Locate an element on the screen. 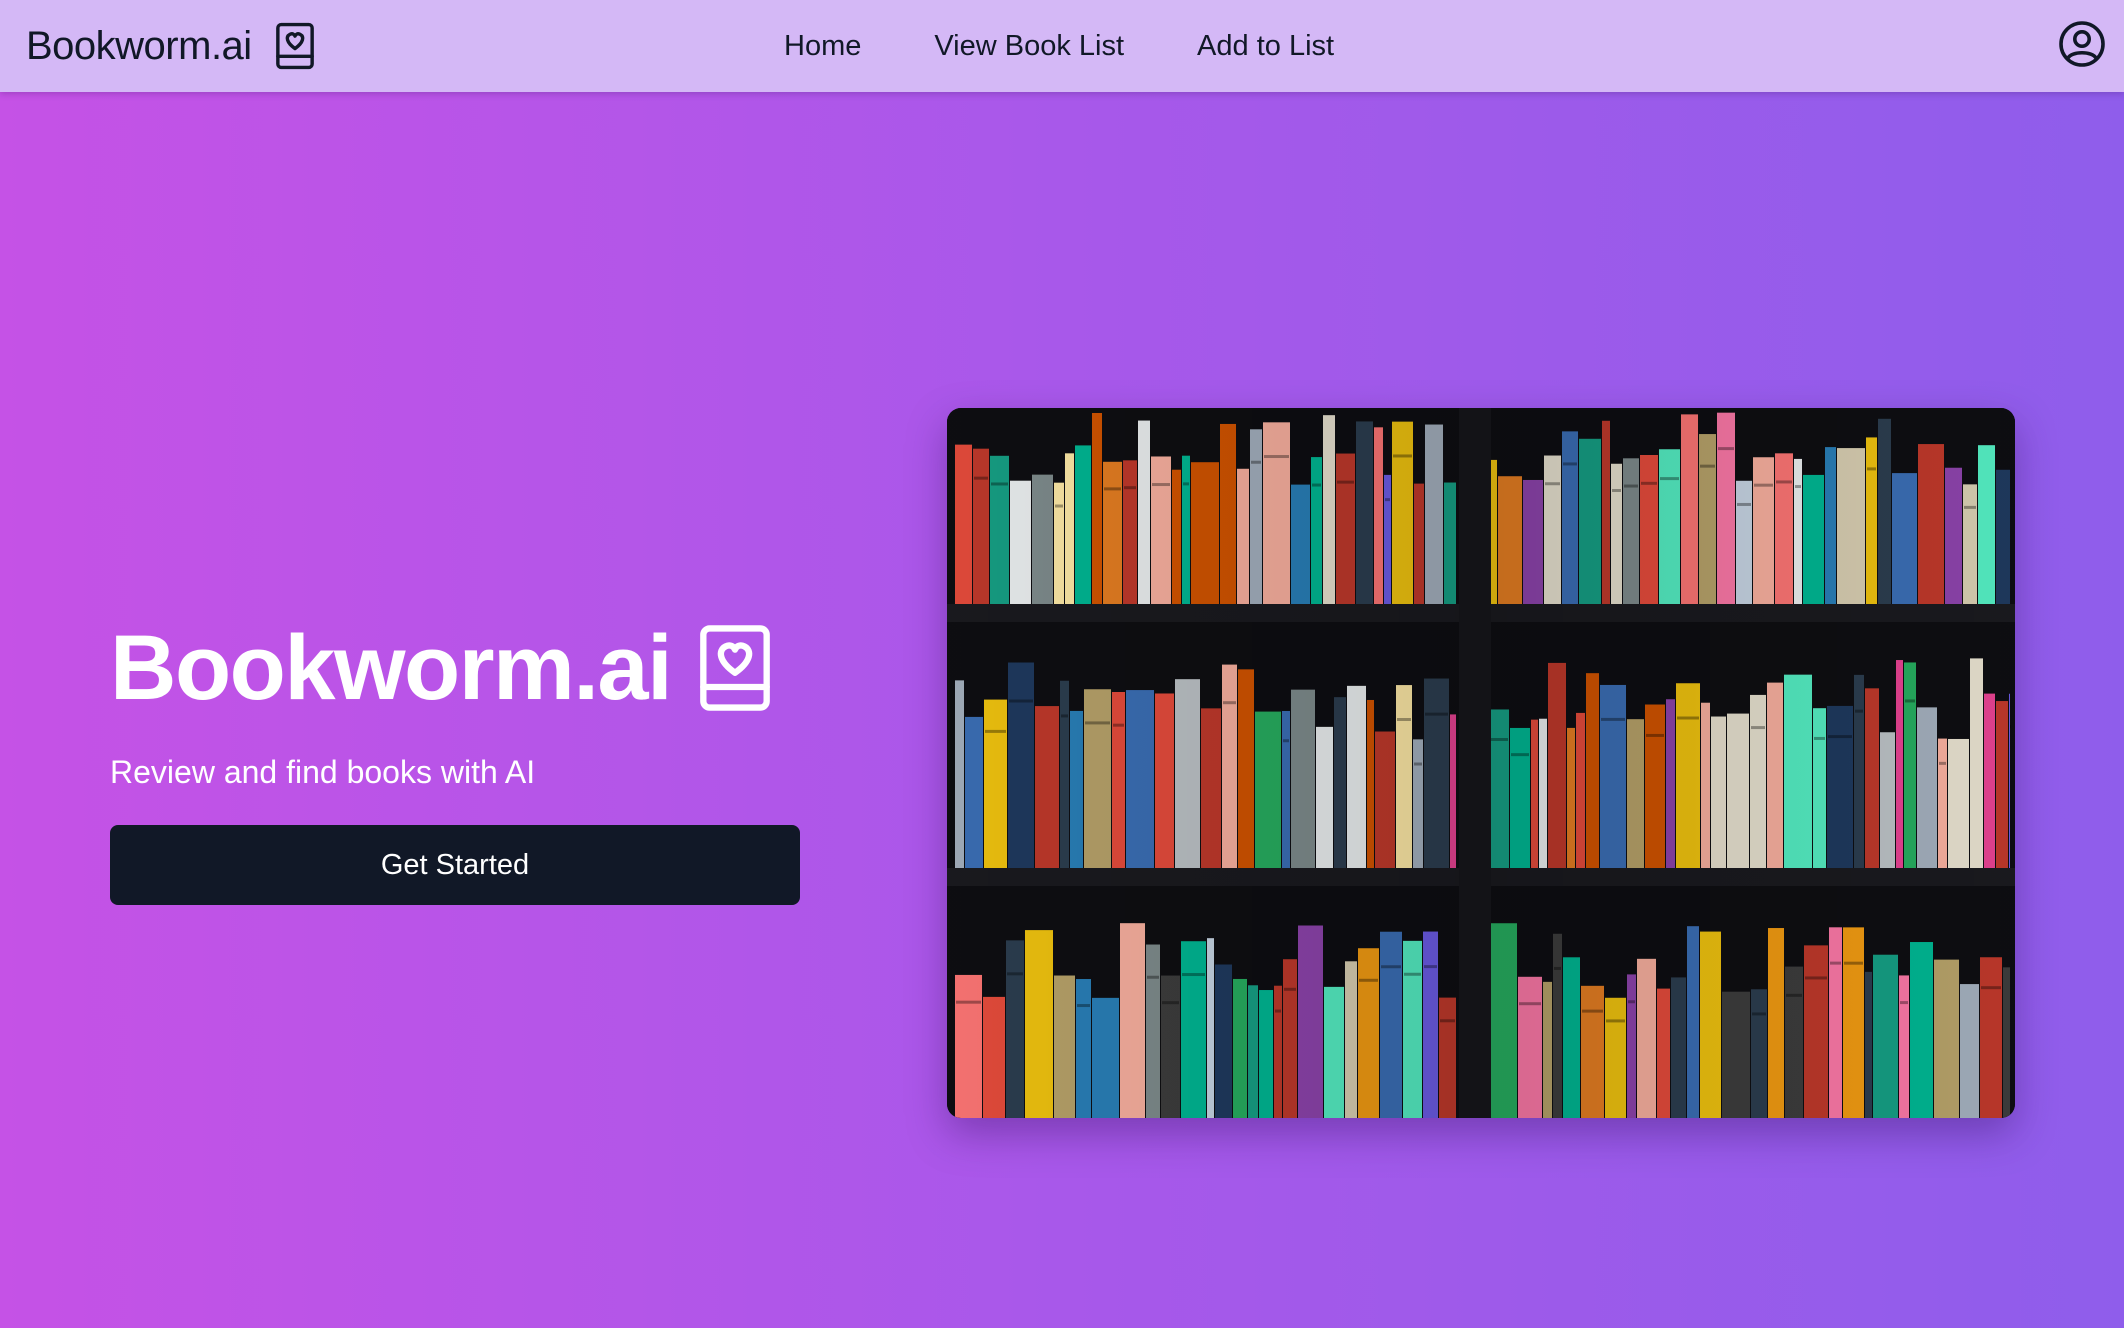  nav-view-book-list-link: View Book List is located at coordinates (1029, 46).